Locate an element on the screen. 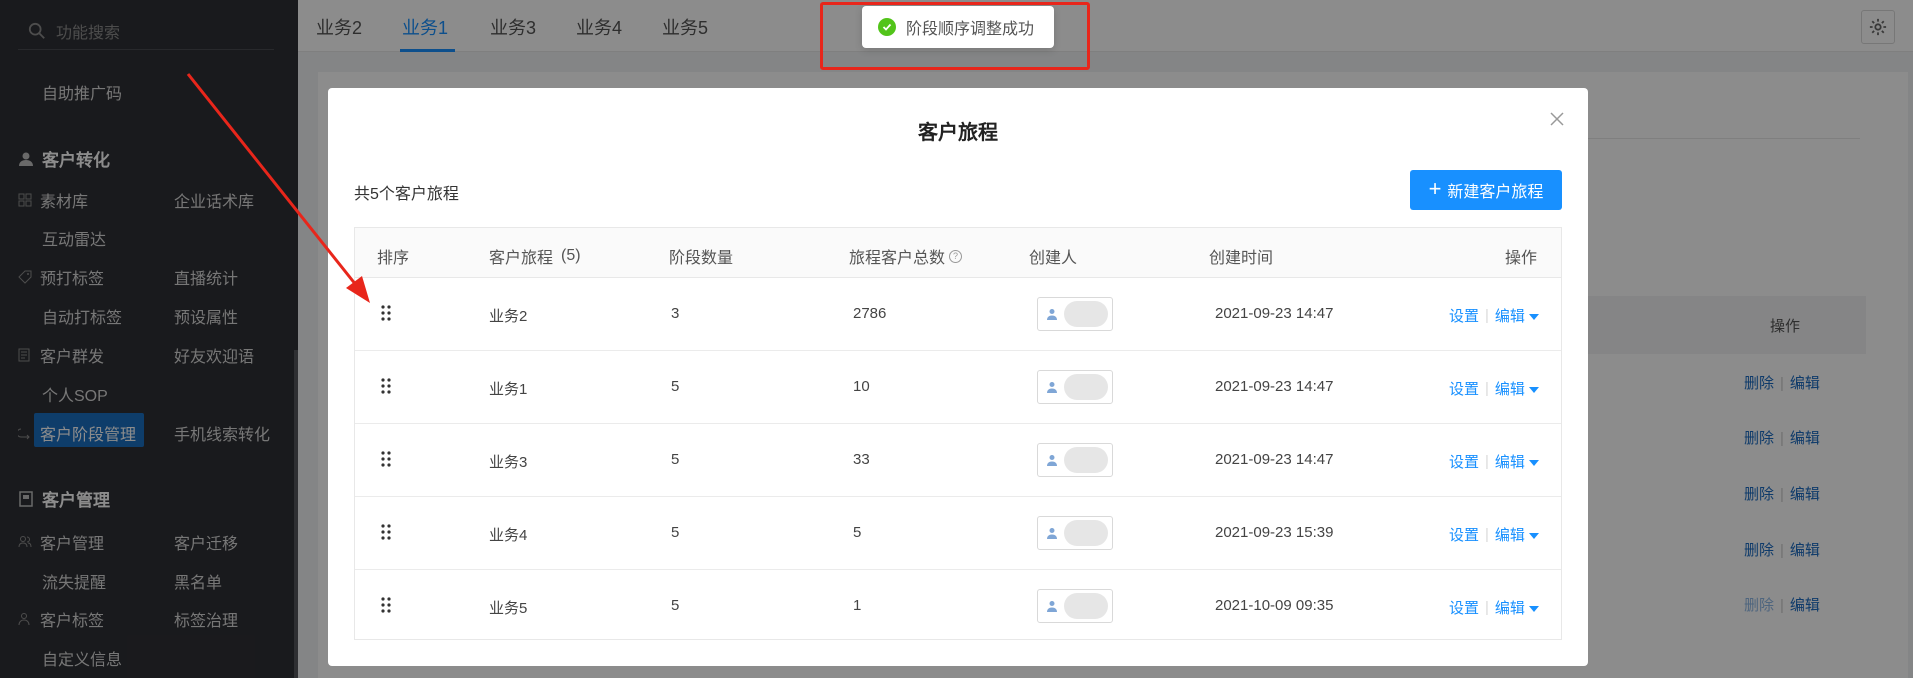  column-header-created-at: 创建时间 is located at coordinates (1241, 256).